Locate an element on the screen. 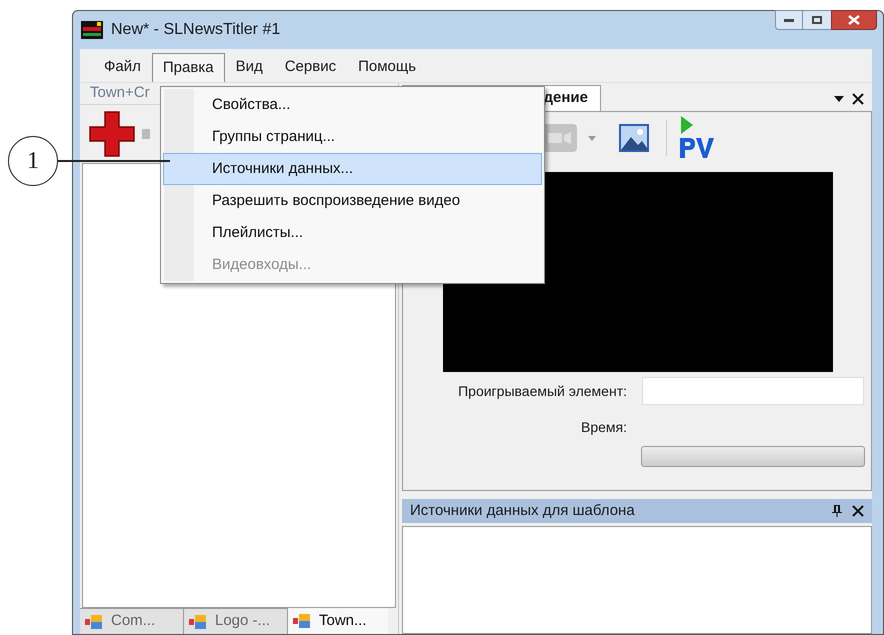 The image size is (884, 635). window-title: New* - SLNewsTitler #1 is located at coordinates (195, 30).